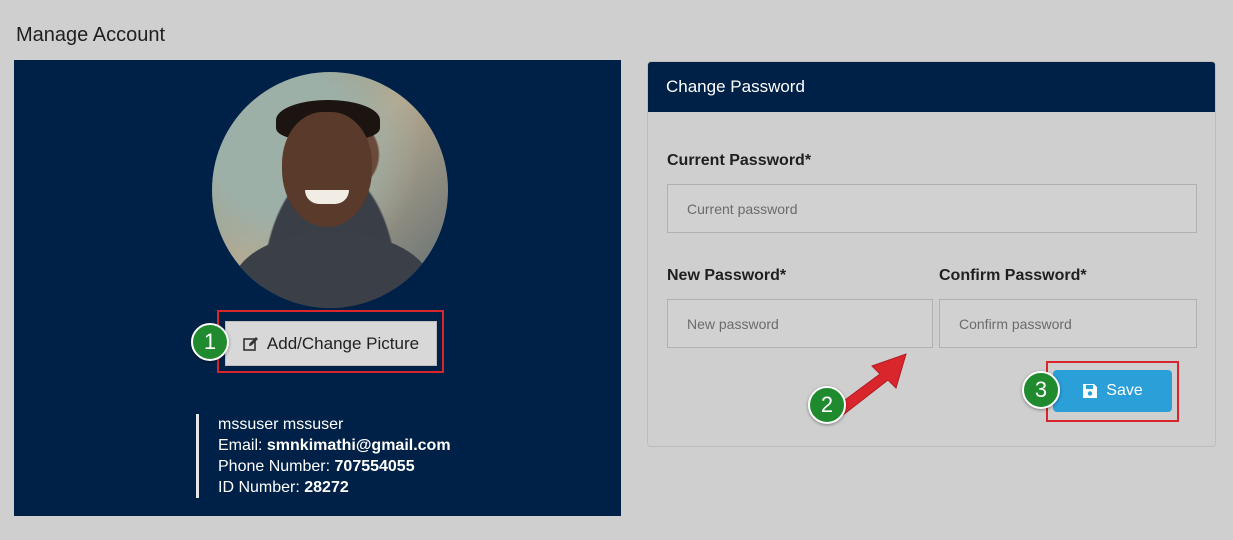 This screenshot has height=540, width=1233. I want to click on phone-label: Phone Number:, so click(274, 466).